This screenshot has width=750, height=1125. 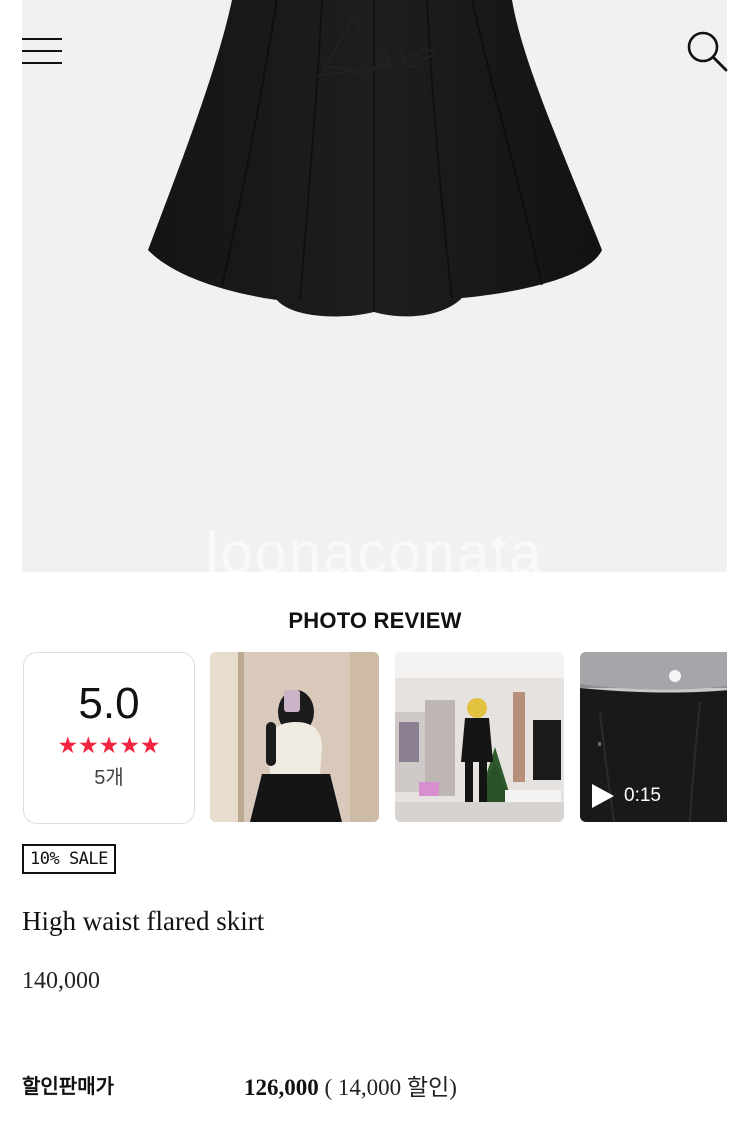 I want to click on review-video-thumbnail: 0:15, so click(x=653, y=737).